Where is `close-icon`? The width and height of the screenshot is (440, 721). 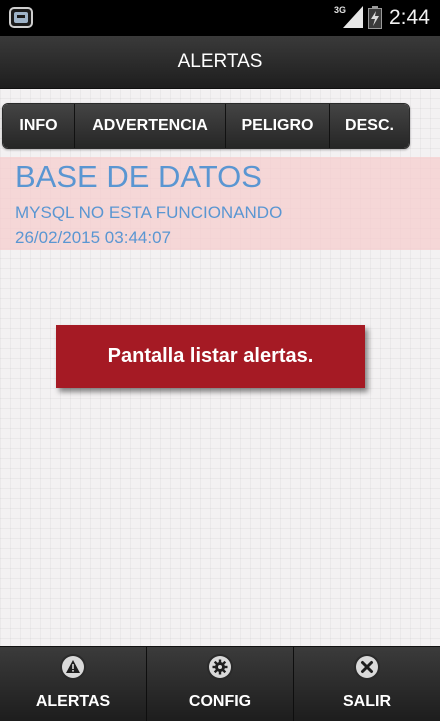 close-icon is located at coordinates (367, 667).